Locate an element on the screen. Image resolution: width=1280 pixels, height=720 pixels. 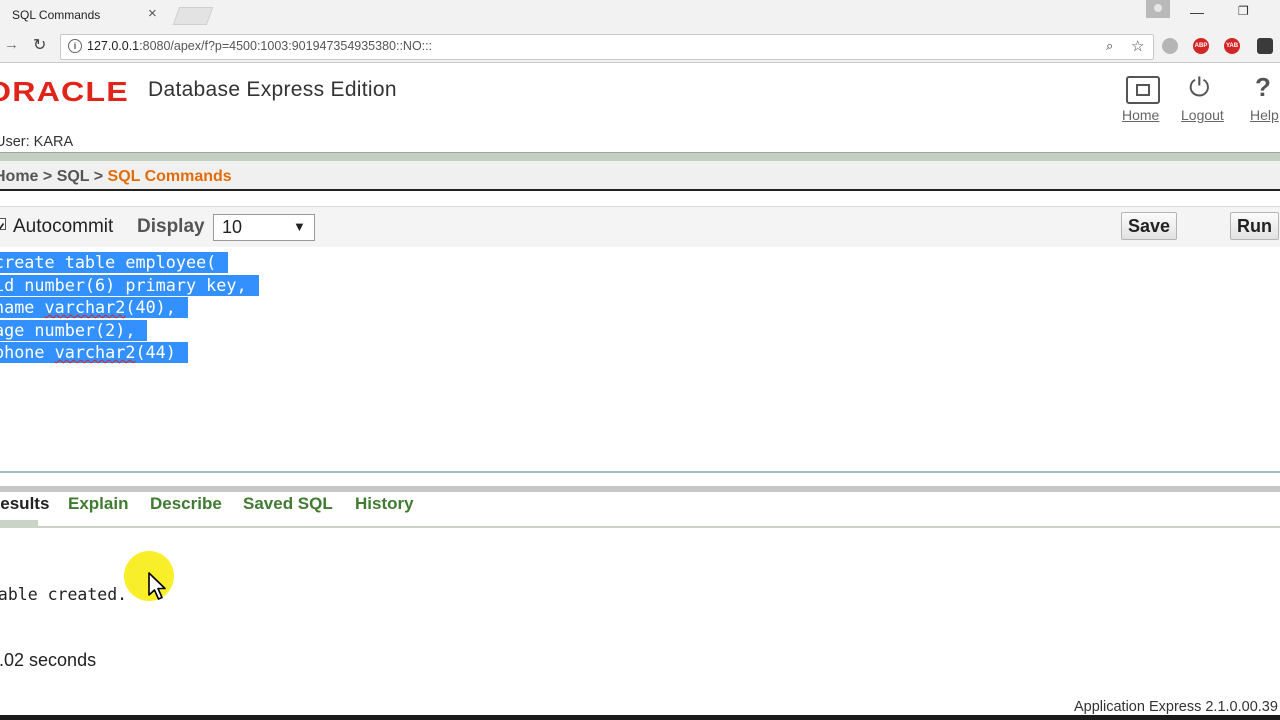
yab-extension-icon: YAB is located at coordinates (1232, 46).